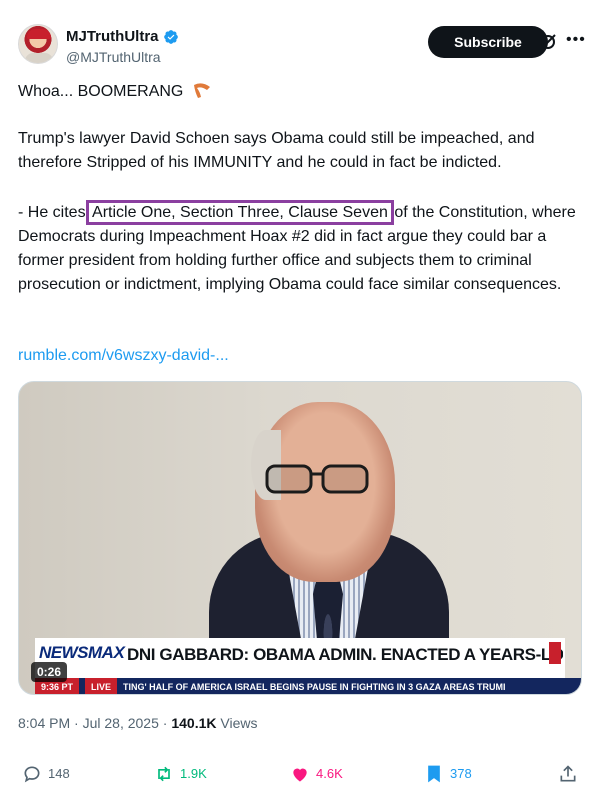  I want to click on like-button: 4.6K, so click(316, 774).